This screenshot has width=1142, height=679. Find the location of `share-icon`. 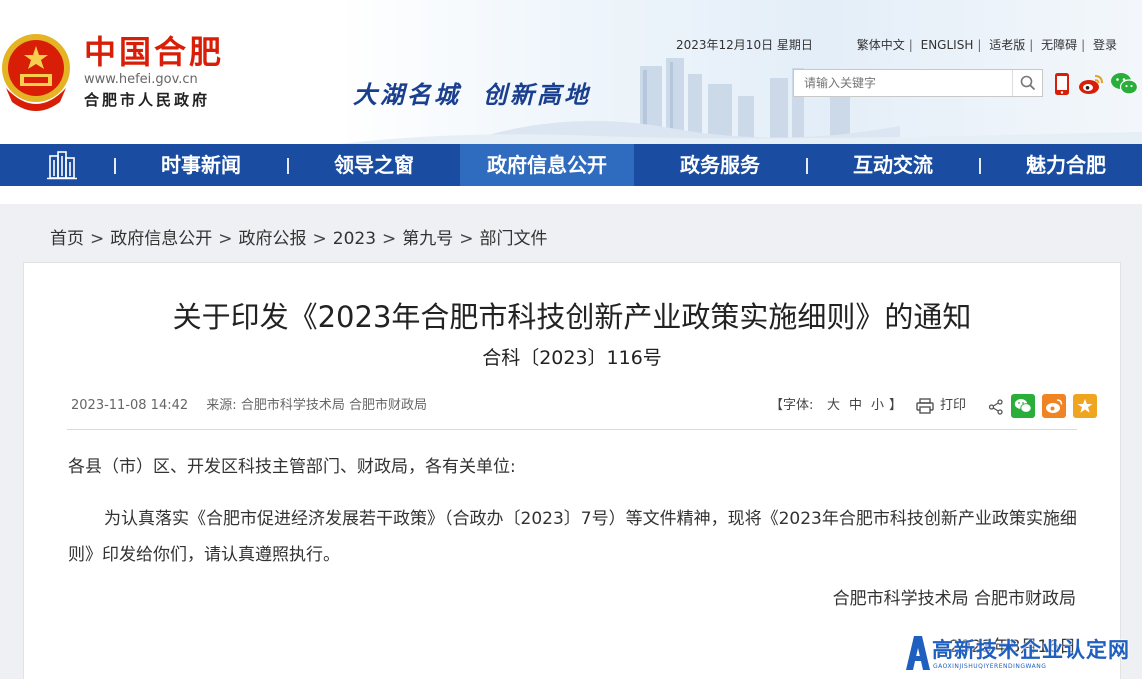

share-icon is located at coordinates (996, 409).